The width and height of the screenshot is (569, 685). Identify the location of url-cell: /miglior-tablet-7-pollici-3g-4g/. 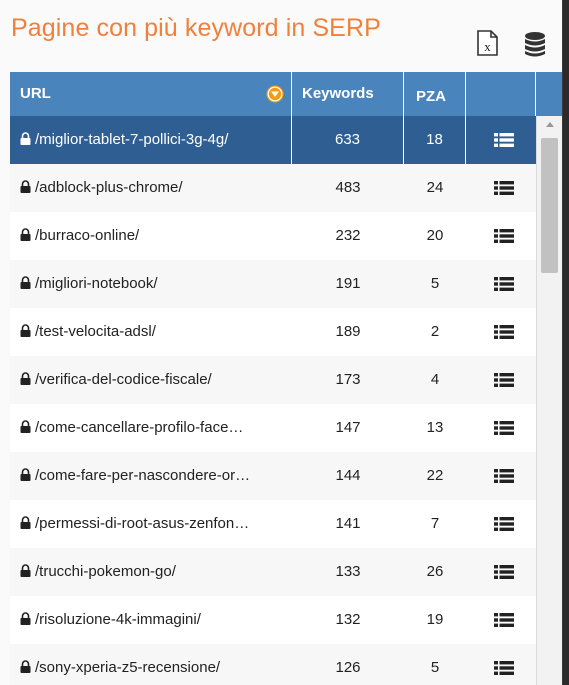
(151, 140).